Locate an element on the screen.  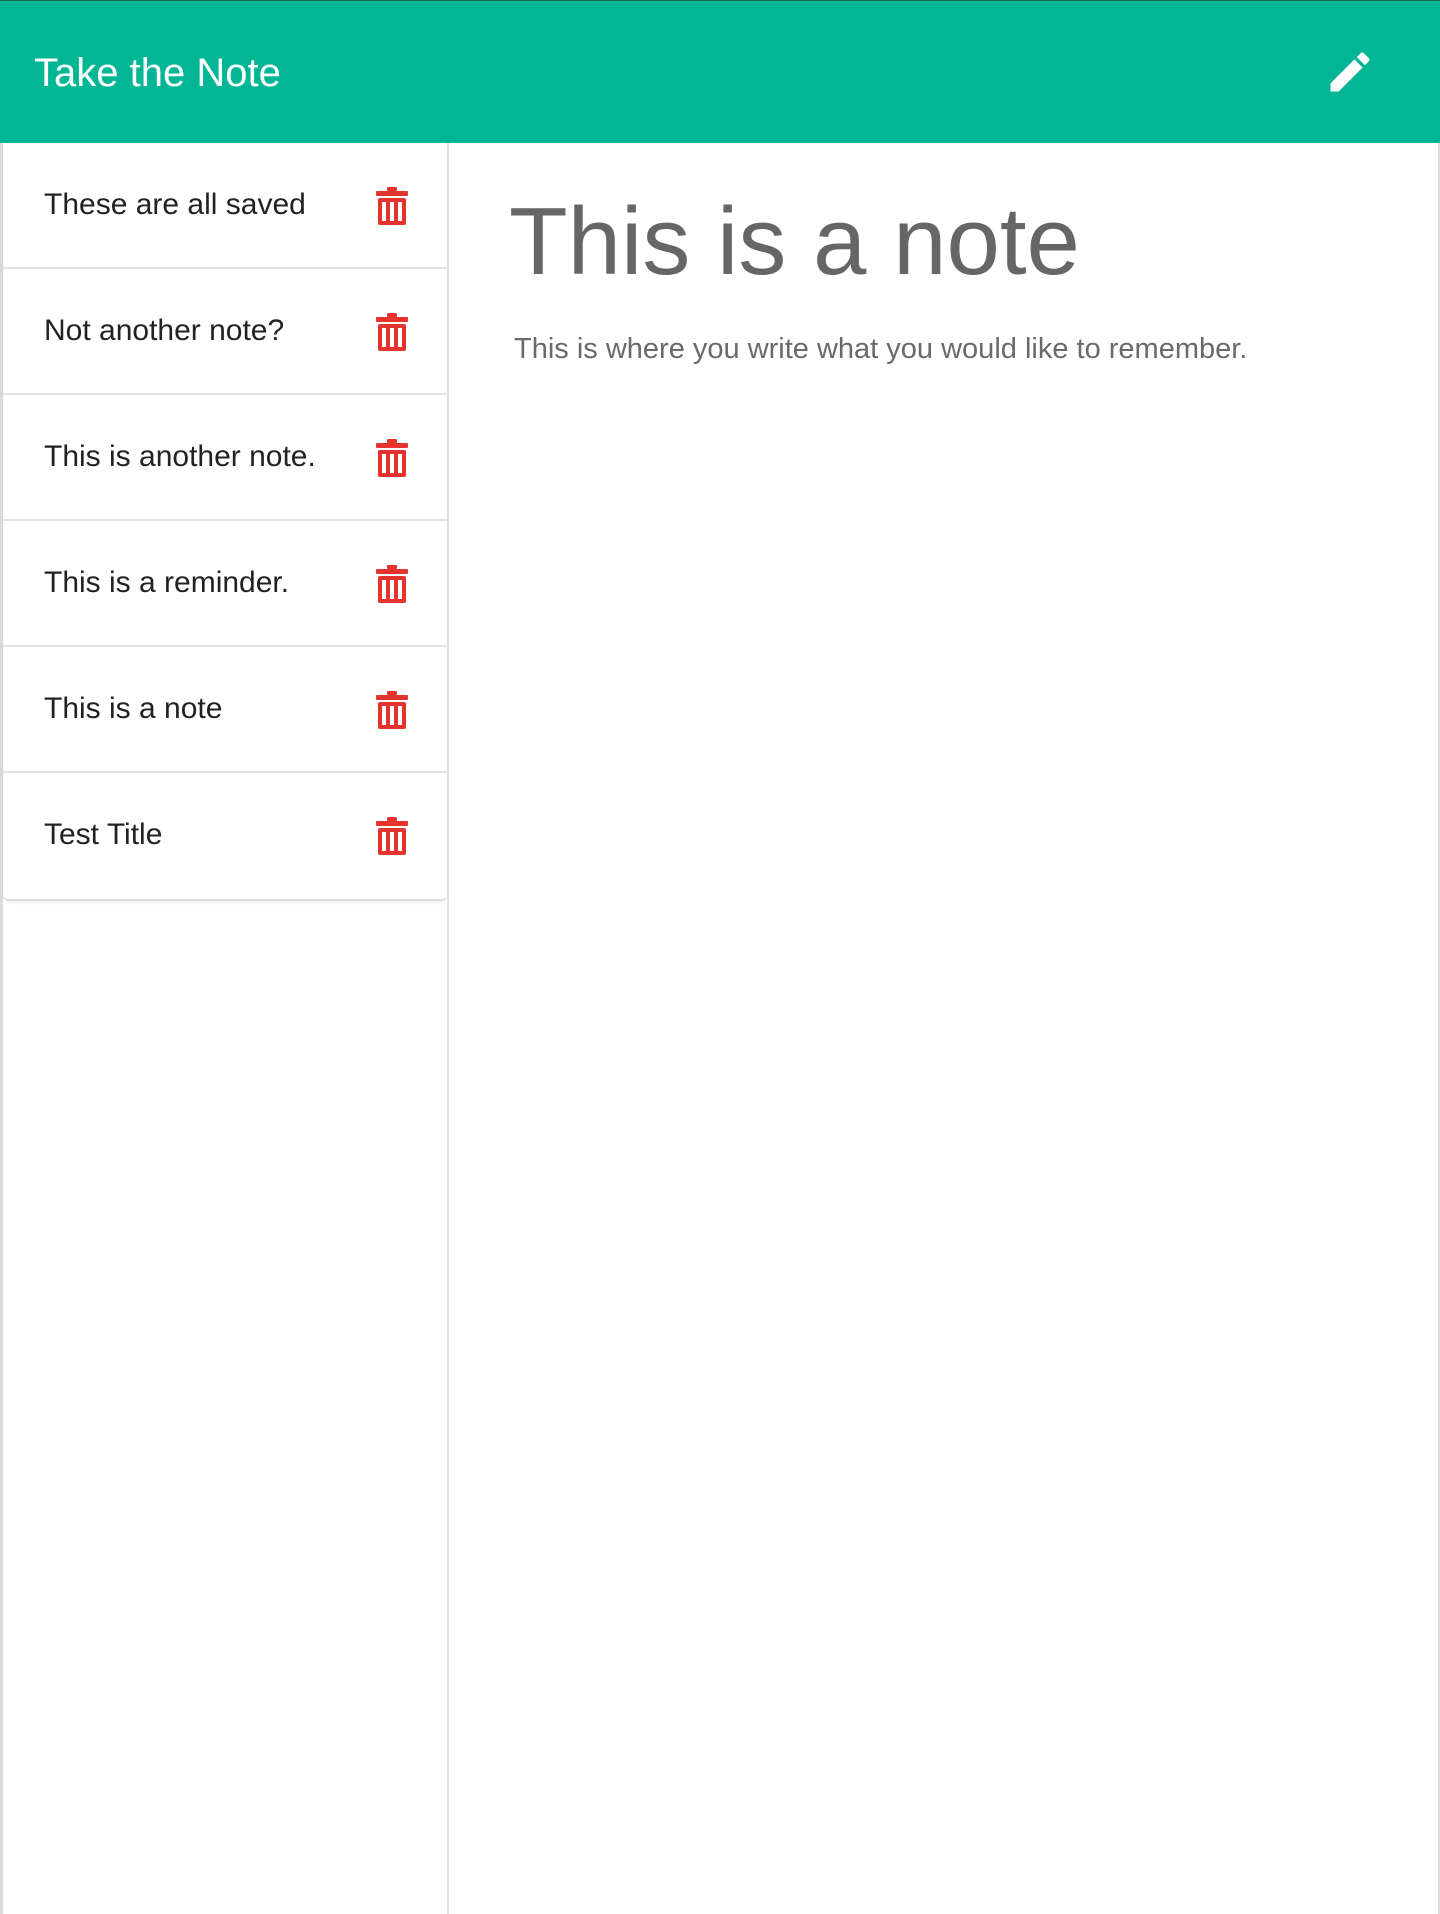
new-note-button is located at coordinates (1350, 72).